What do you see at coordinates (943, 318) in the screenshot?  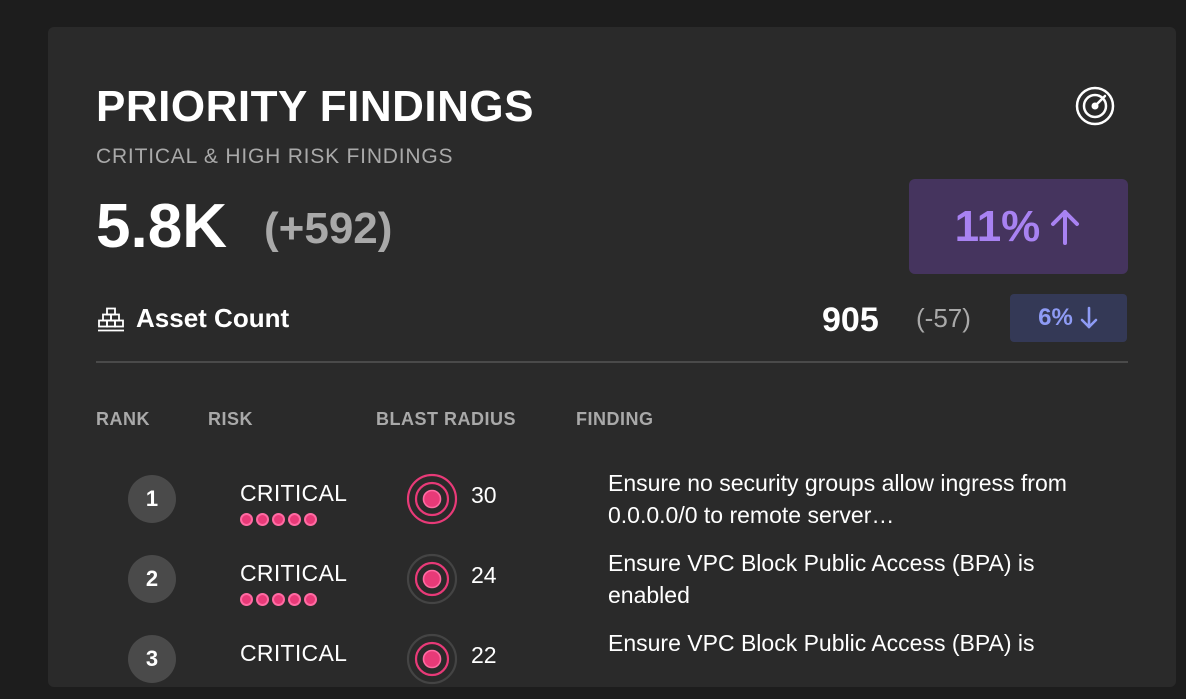 I see `asset-count-delta: (-57)` at bounding box center [943, 318].